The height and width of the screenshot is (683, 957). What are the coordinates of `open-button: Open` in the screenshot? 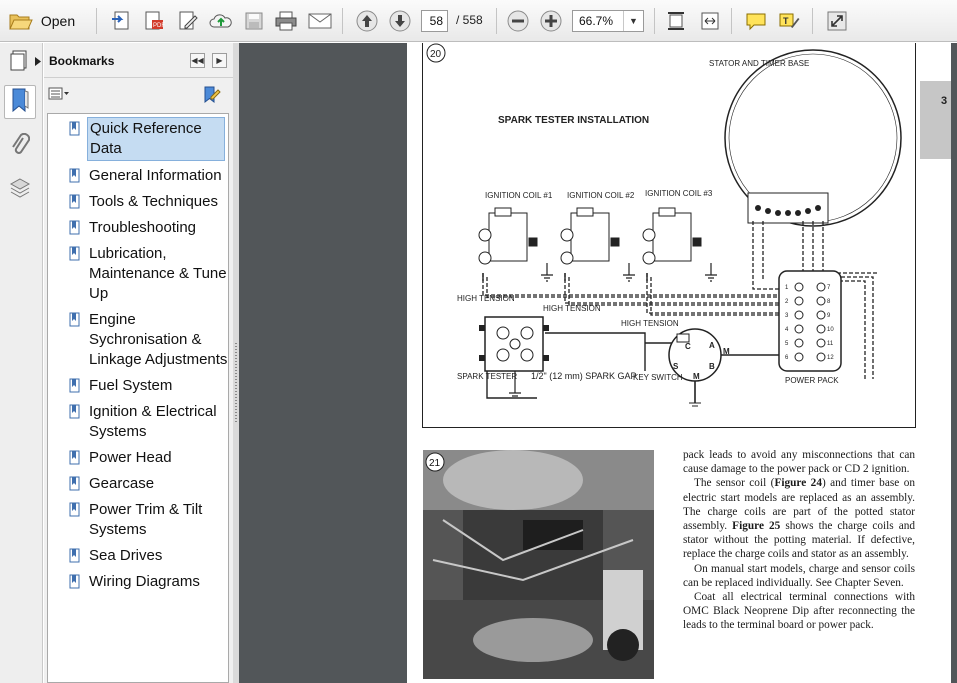 It's located at (42, 21).